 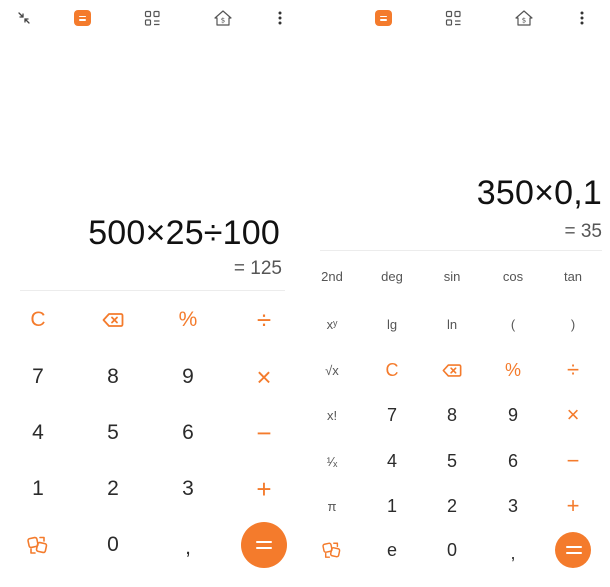 I want to click on expression-display: 350×0,1, so click(x=539, y=193).